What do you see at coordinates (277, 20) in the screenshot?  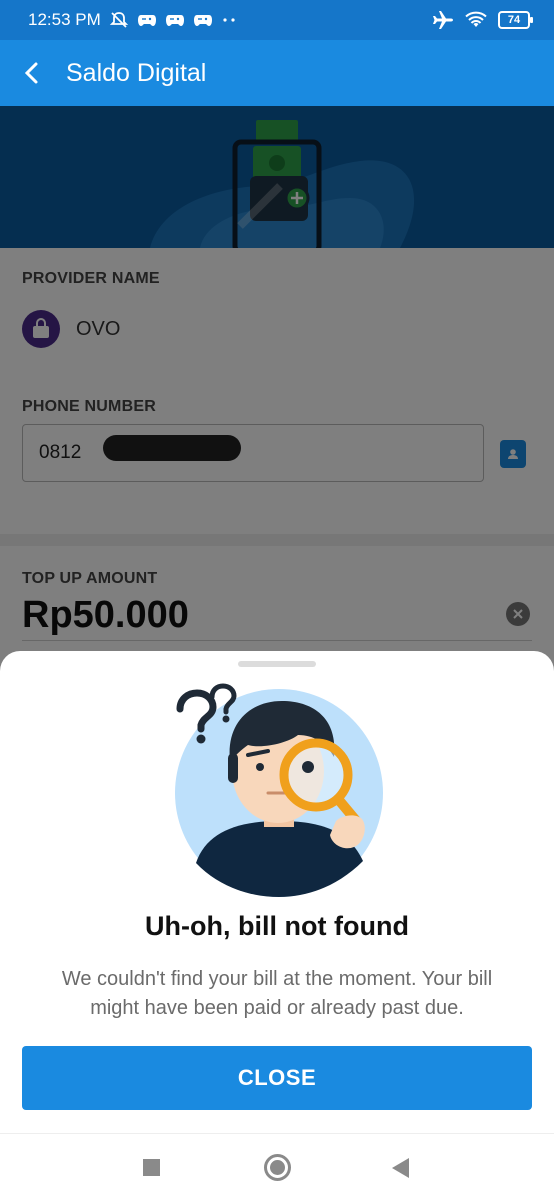 I see `status-bar: 12:53 PM 74` at bounding box center [277, 20].